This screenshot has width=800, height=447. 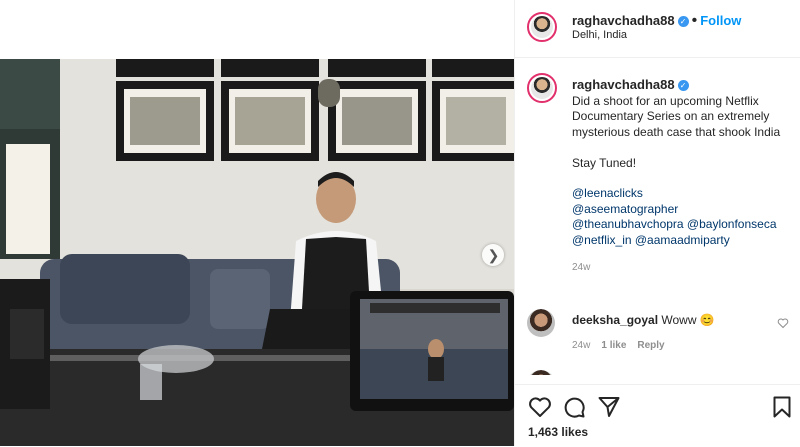 I want to click on post-header: raghavchadha88 ✓ • Follow Delhi, India, so click(x=657, y=29).